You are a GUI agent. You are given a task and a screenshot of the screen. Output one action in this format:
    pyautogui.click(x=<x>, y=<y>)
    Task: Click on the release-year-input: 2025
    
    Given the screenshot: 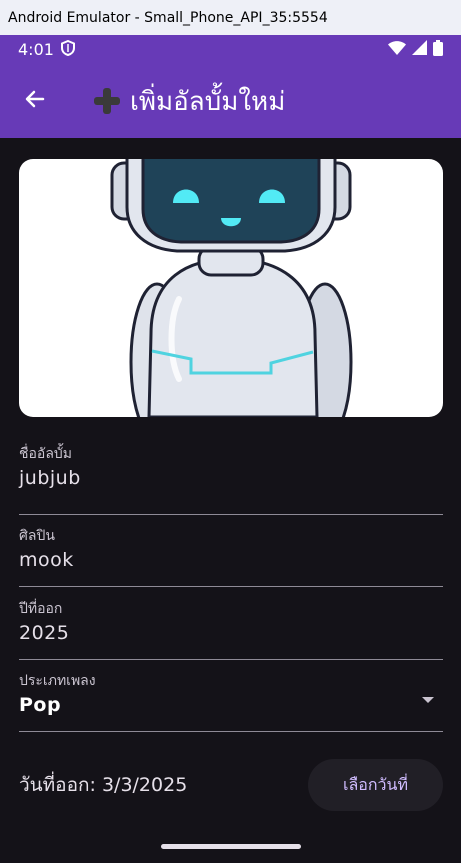 What is the action you would take?
    pyautogui.click(x=231, y=633)
    